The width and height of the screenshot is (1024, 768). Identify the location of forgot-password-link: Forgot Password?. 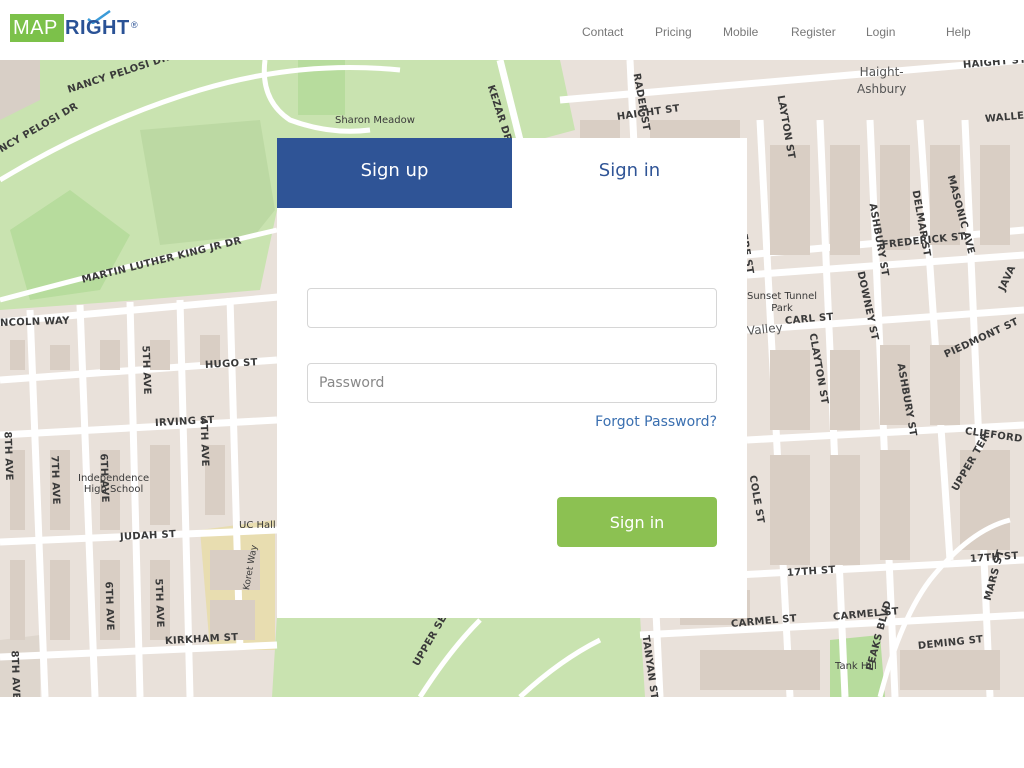
(656, 422).